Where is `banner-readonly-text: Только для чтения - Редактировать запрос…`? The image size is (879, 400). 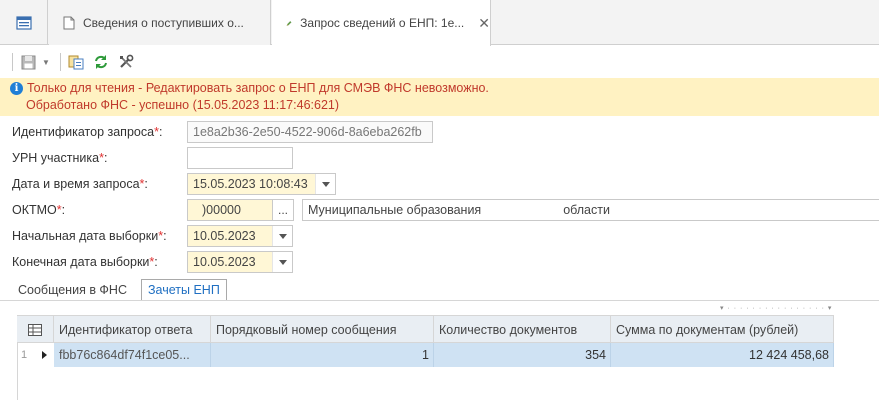
banner-readonly-text: Только для чтения - Редактировать запрос… is located at coordinates (258, 88).